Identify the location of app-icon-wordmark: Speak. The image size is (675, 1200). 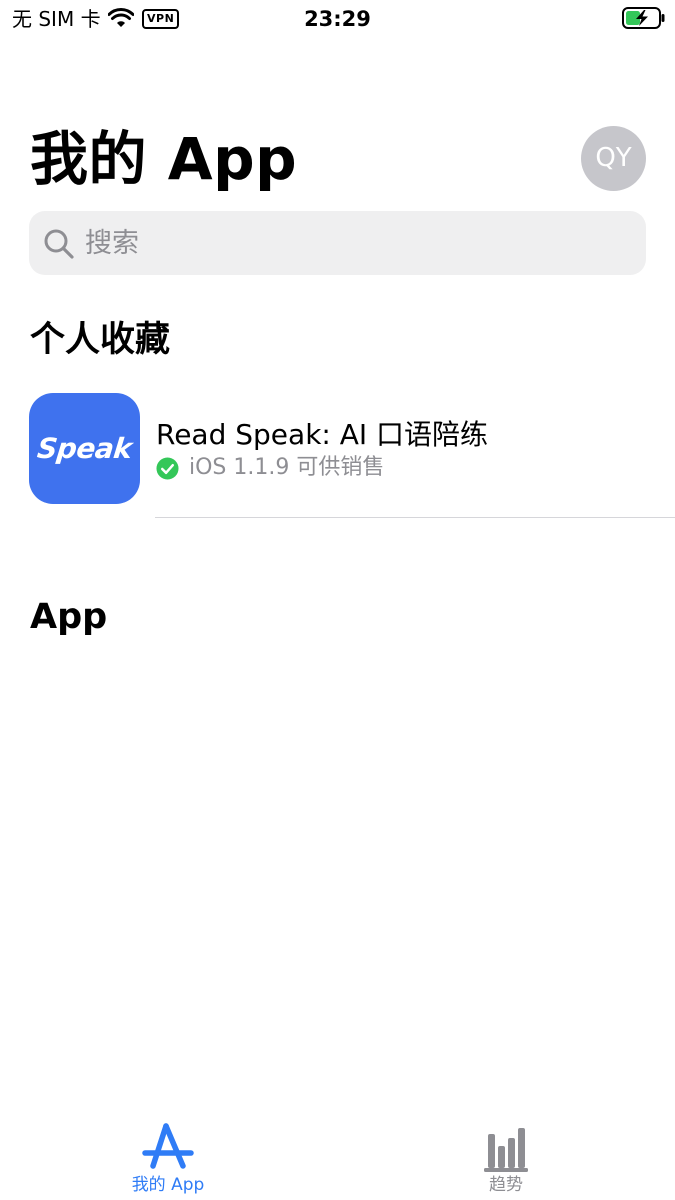
(84, 448).